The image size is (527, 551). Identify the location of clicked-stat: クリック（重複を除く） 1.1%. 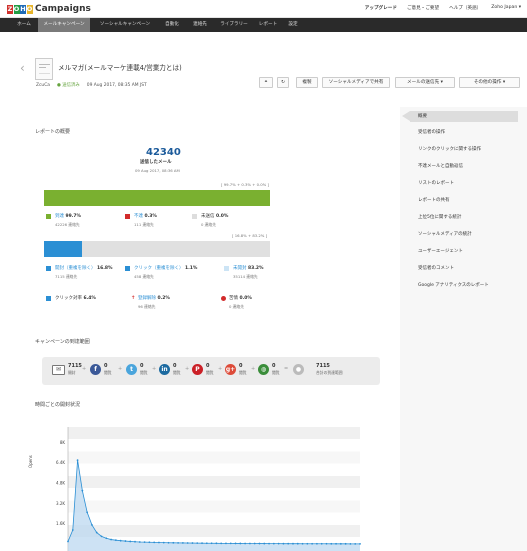
(165, 268).